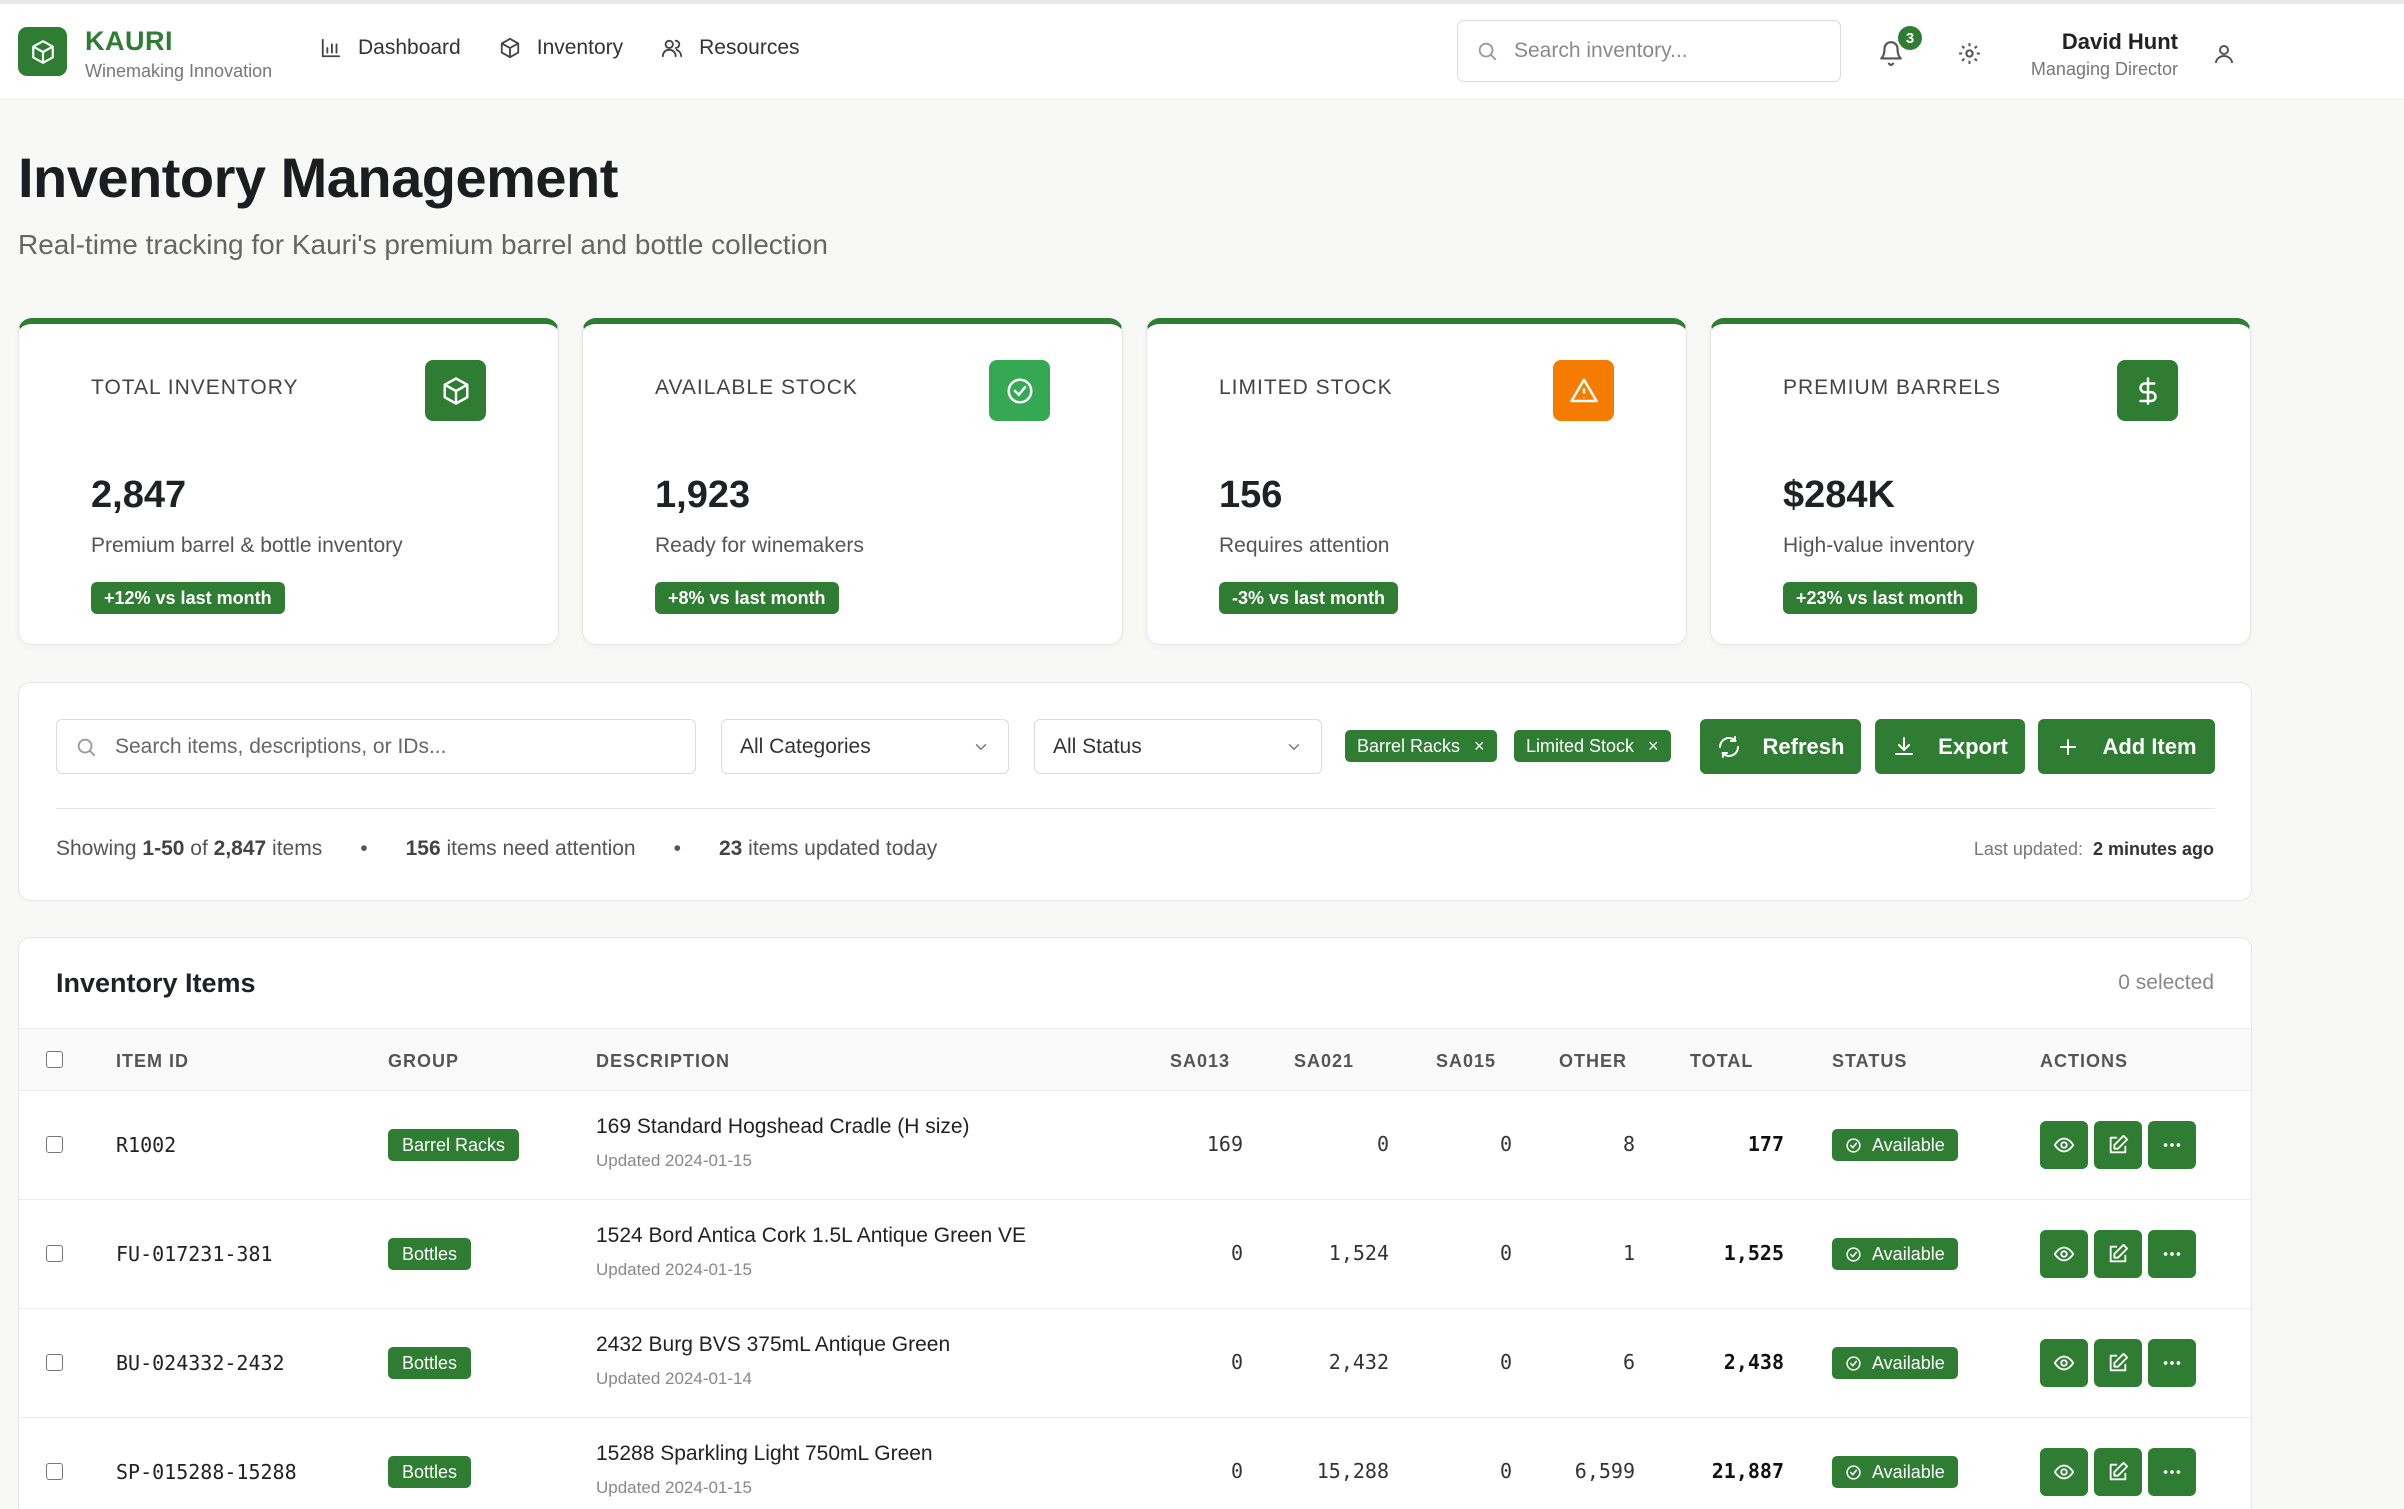 This screenshot has height=1509, width=2404. I want to click on export-button: Export, so click(1950, 746).